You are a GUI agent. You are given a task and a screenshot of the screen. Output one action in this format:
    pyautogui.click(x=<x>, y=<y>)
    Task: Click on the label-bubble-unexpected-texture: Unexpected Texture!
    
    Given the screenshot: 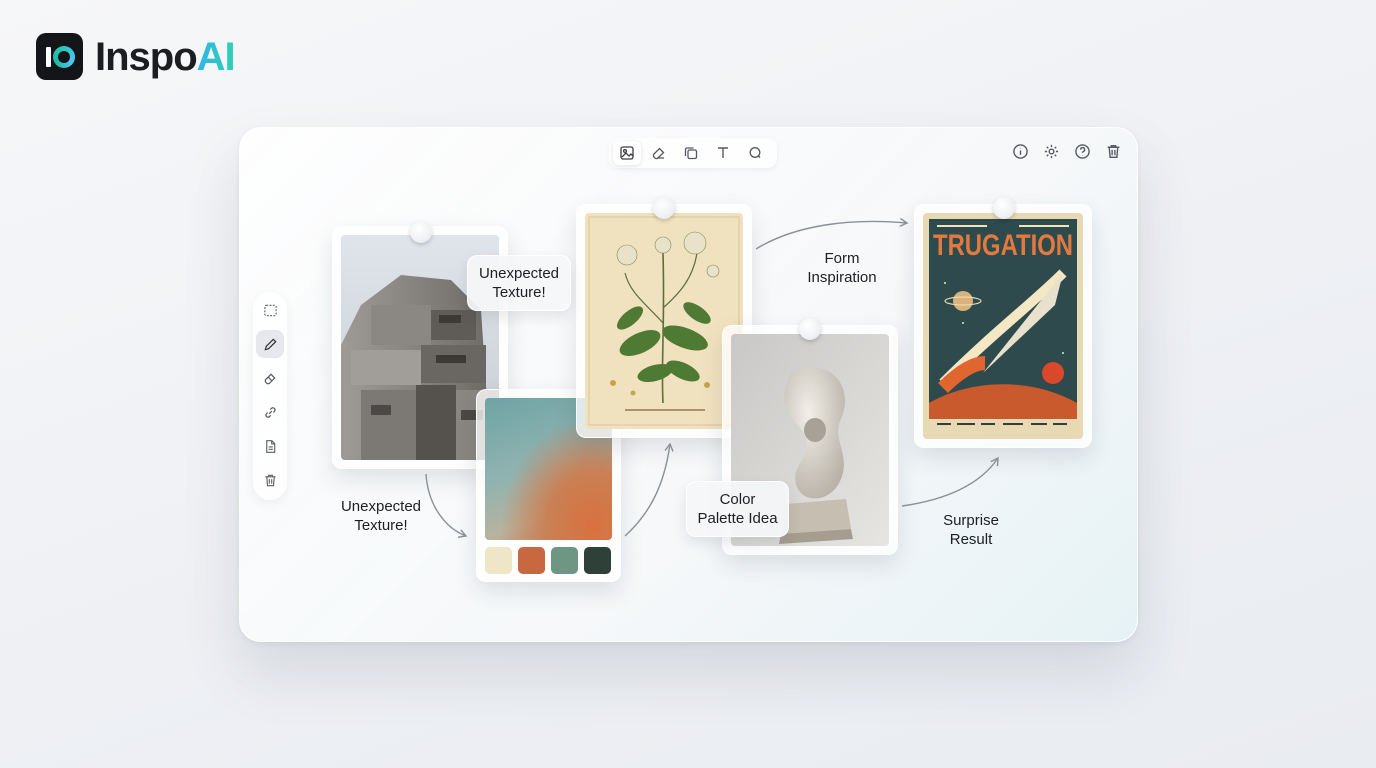 What is the action you would take?
    pyautogui.click(x=519, y=283)
    